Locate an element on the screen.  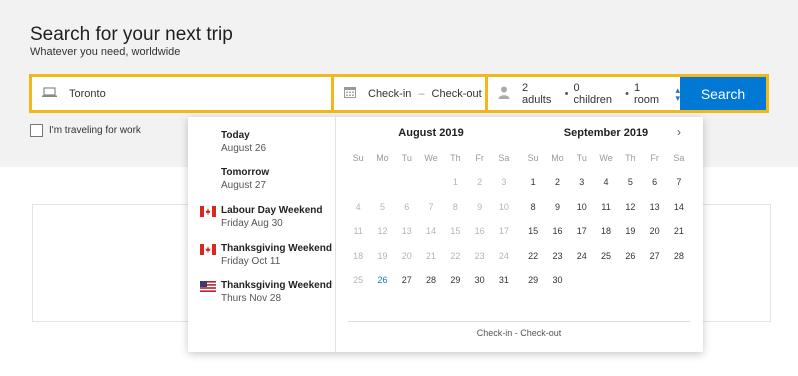
calendar-icon is located at coordinates (350, 93).